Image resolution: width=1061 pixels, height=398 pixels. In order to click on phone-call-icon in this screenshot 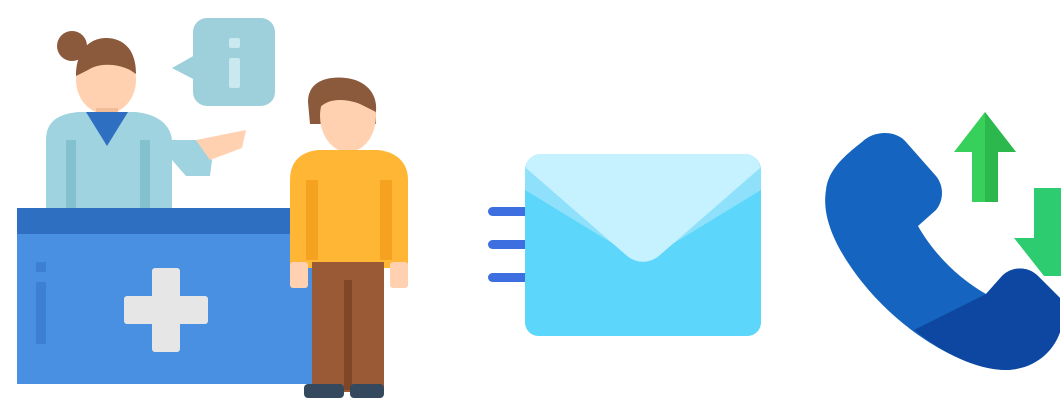, I will do `click(943, 241)`.